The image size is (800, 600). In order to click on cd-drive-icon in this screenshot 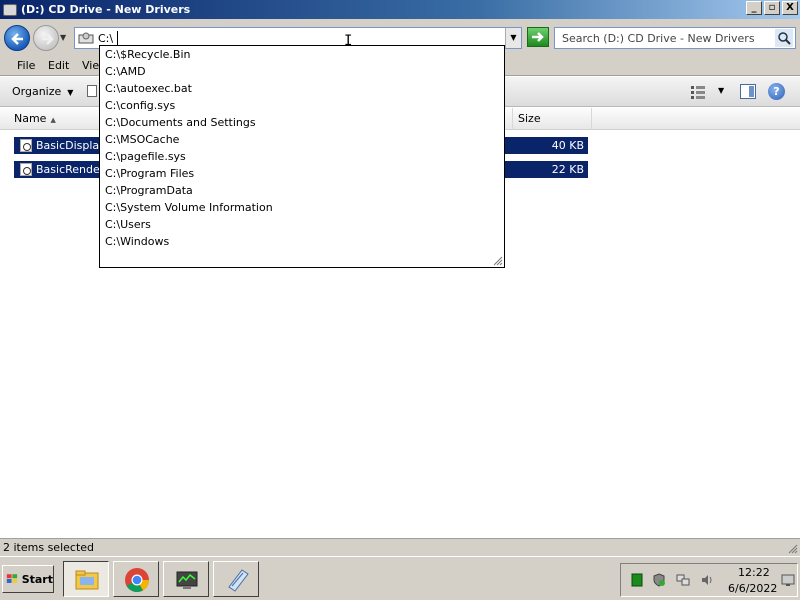, I will do `click(10, 10)`.